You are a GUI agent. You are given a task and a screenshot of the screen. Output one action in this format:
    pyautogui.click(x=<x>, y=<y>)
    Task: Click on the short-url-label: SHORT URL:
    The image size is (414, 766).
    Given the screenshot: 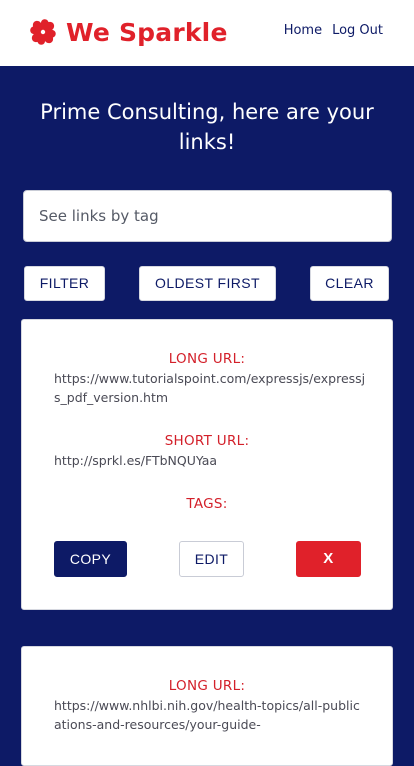 What is the action you would take?
    pyautogui.click(x=207, y=441)
    